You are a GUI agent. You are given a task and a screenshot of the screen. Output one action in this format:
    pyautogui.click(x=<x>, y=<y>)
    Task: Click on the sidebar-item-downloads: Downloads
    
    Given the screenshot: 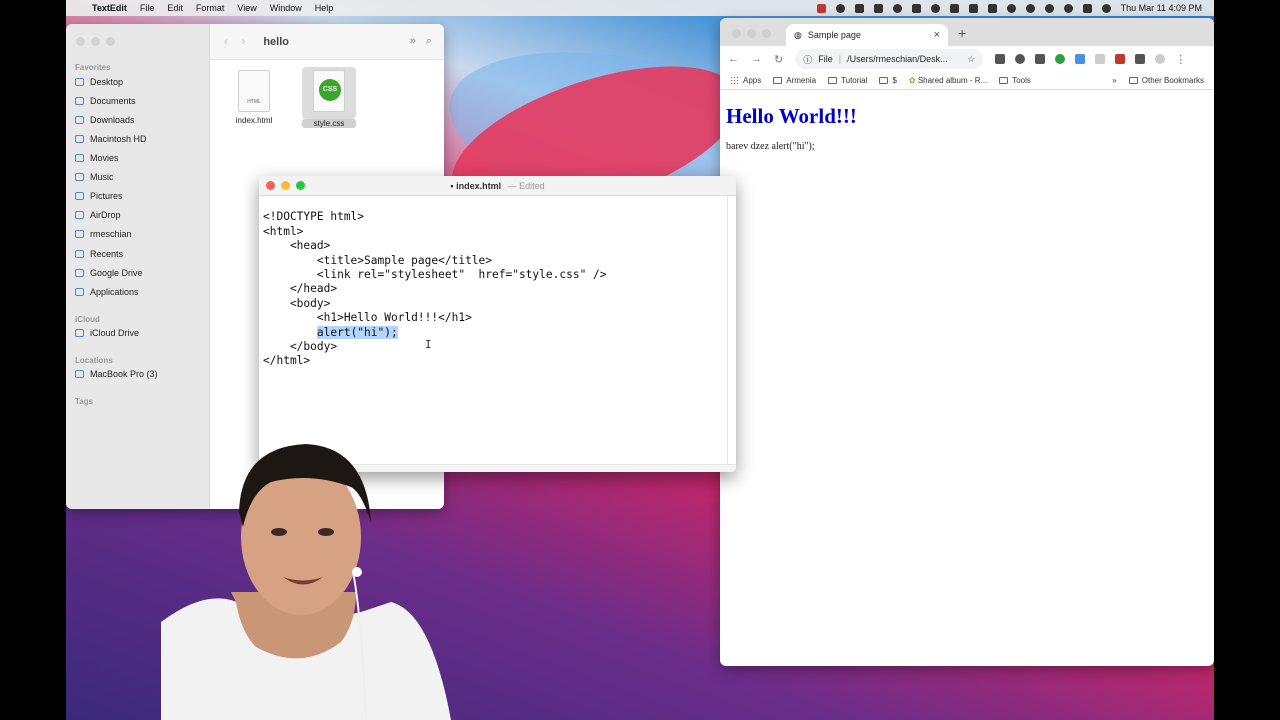 What is the action you would take?
    pyautogui.click(x=105, y=120)
    